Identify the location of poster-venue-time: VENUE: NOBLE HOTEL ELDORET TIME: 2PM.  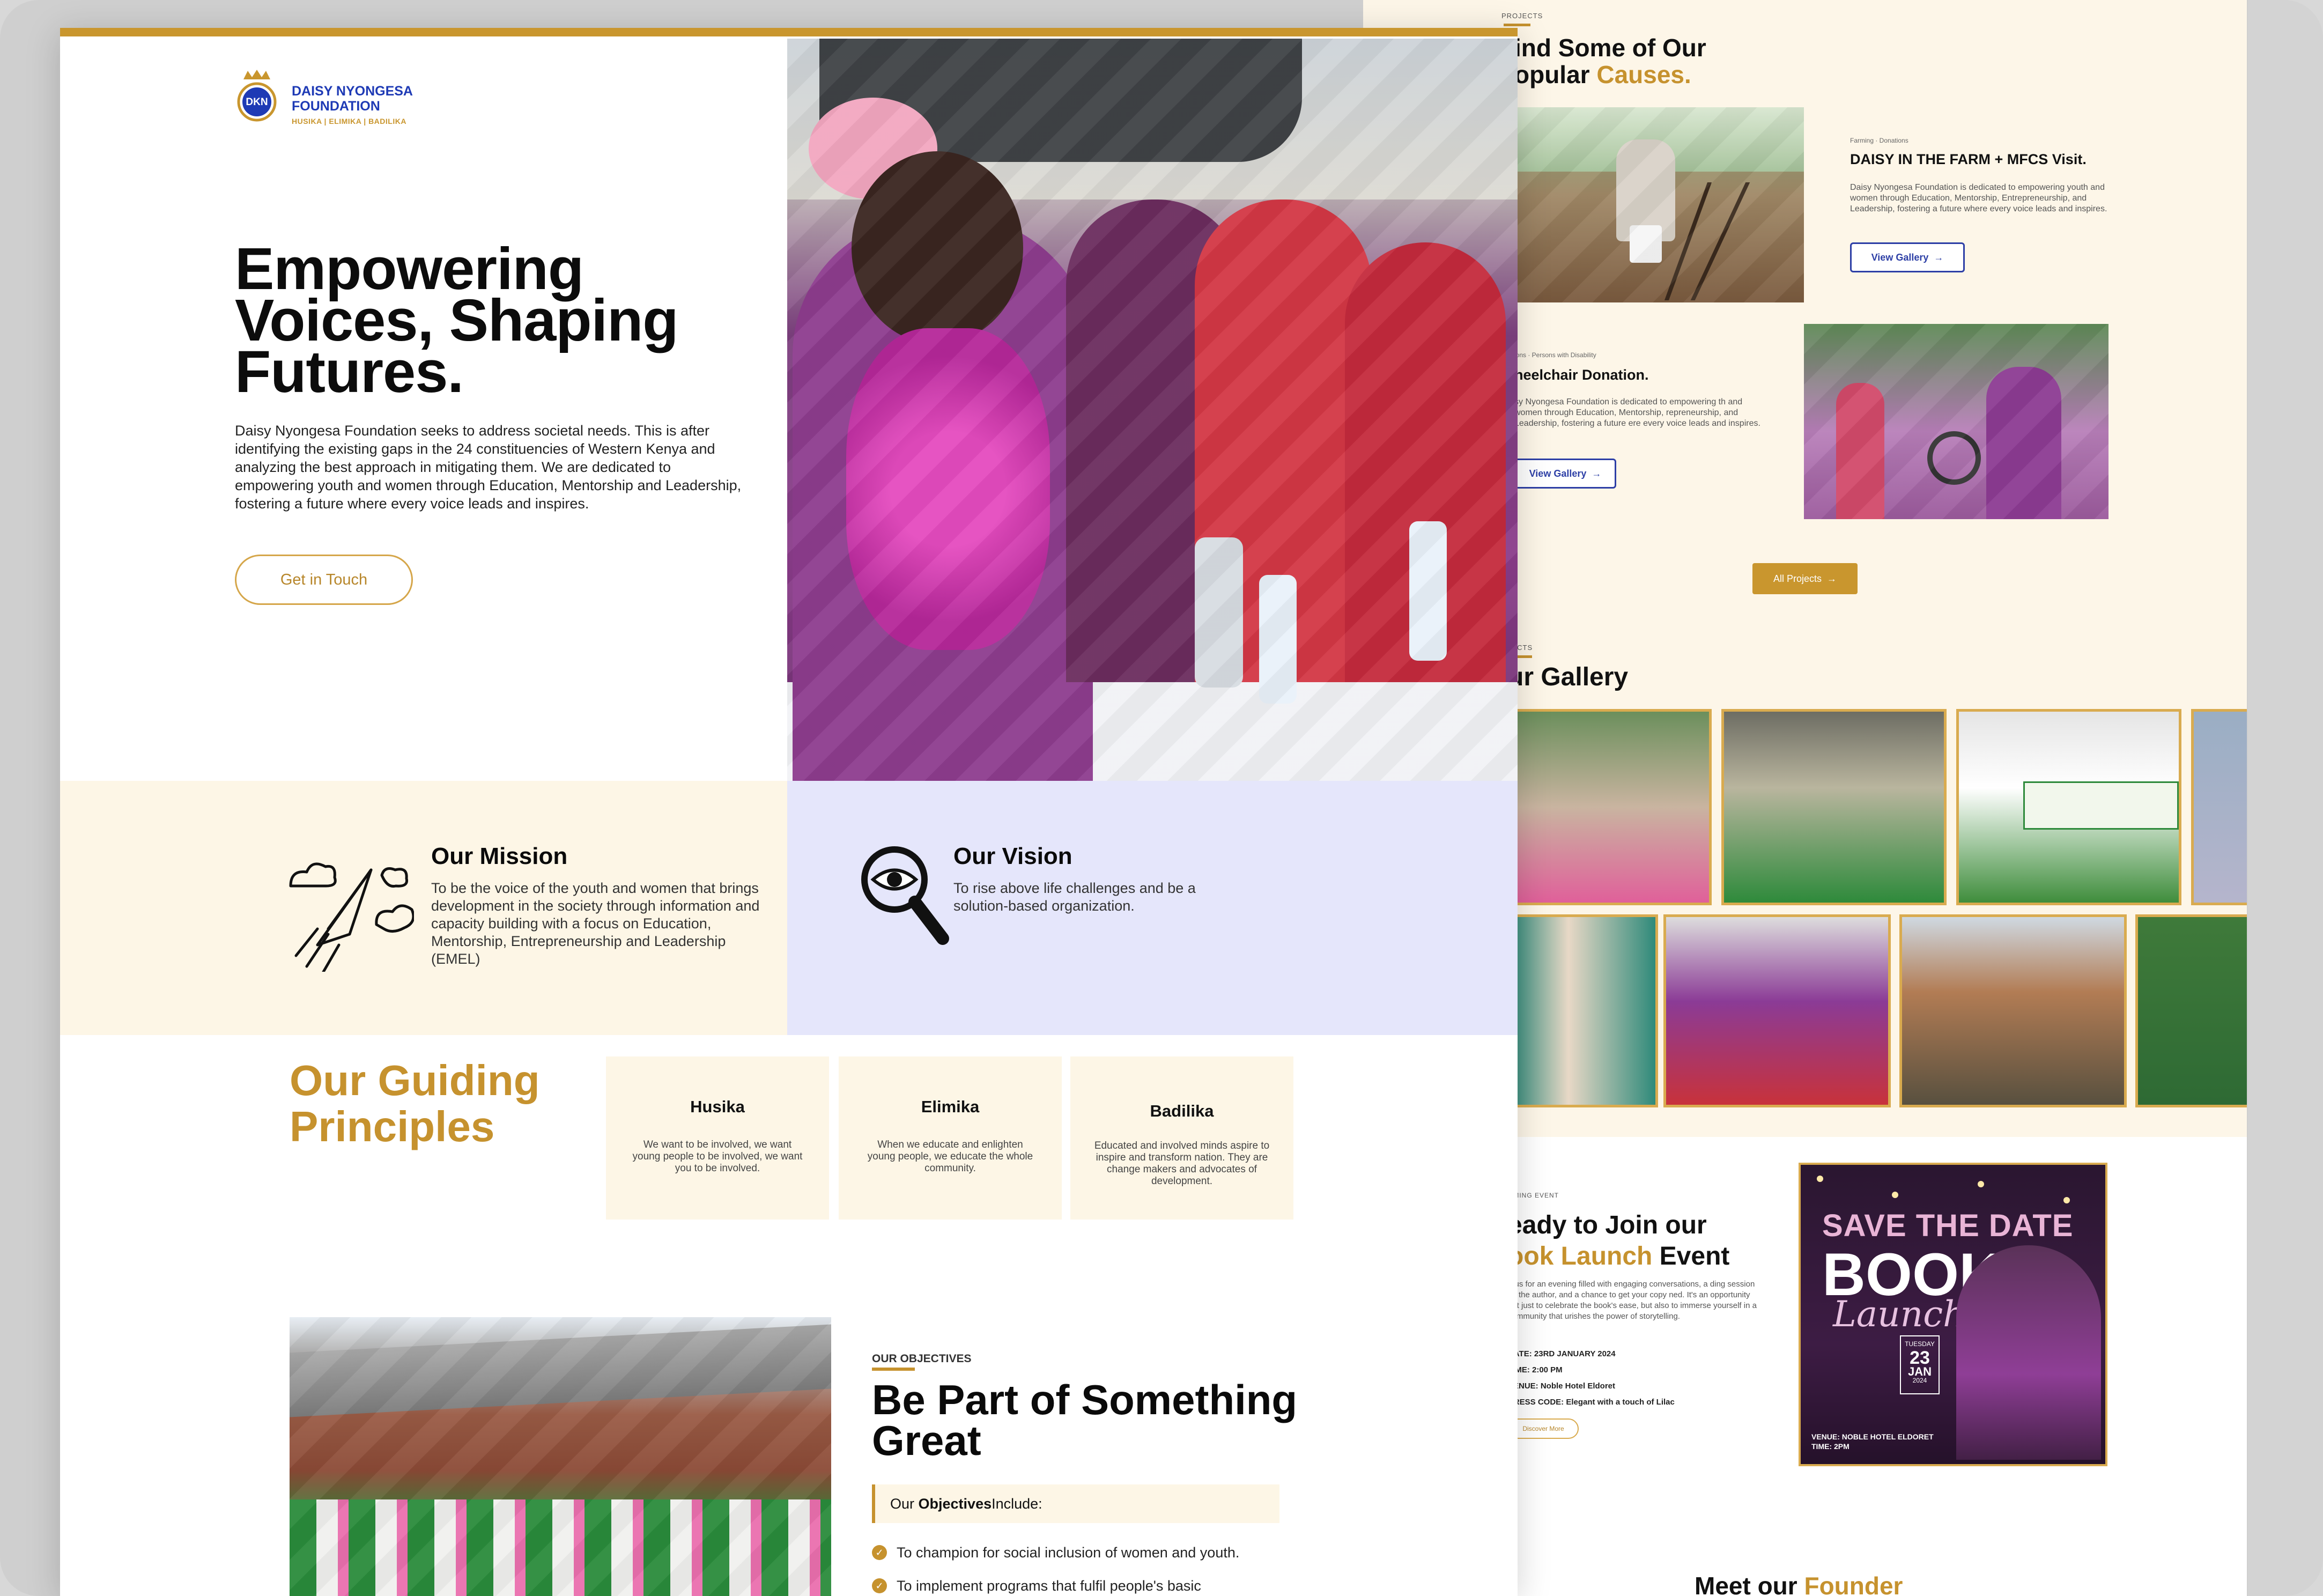
(1872, 1441).